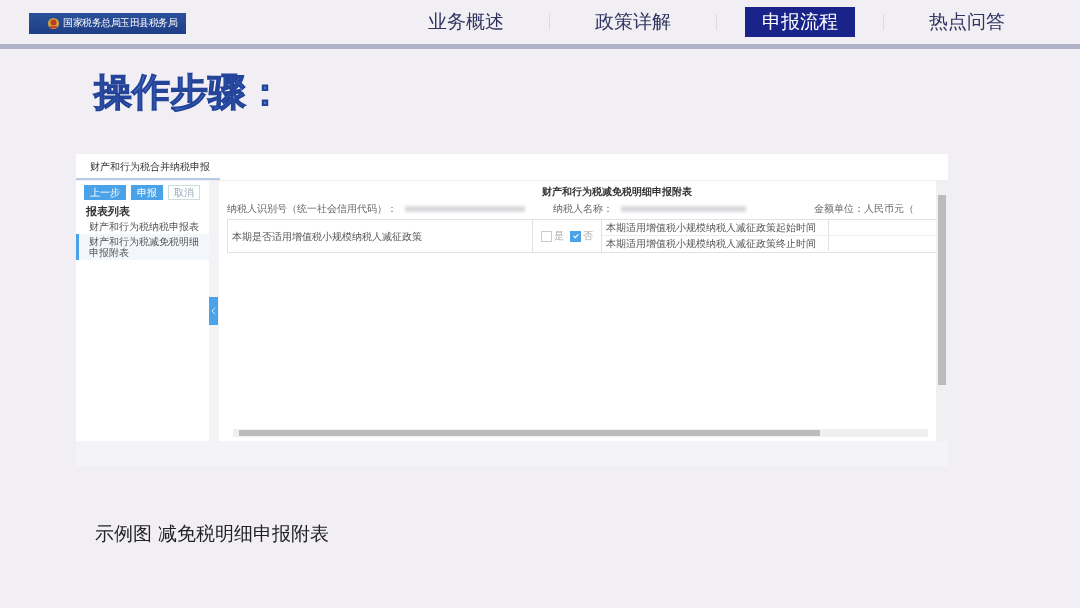 The height and width of the screenshot is (608, 1080). What do you see at coordinates (120, 23) in the screenshot?
I see `logo-text: 国家税务总局玉田县税务局` at bounding box center [120, 23].